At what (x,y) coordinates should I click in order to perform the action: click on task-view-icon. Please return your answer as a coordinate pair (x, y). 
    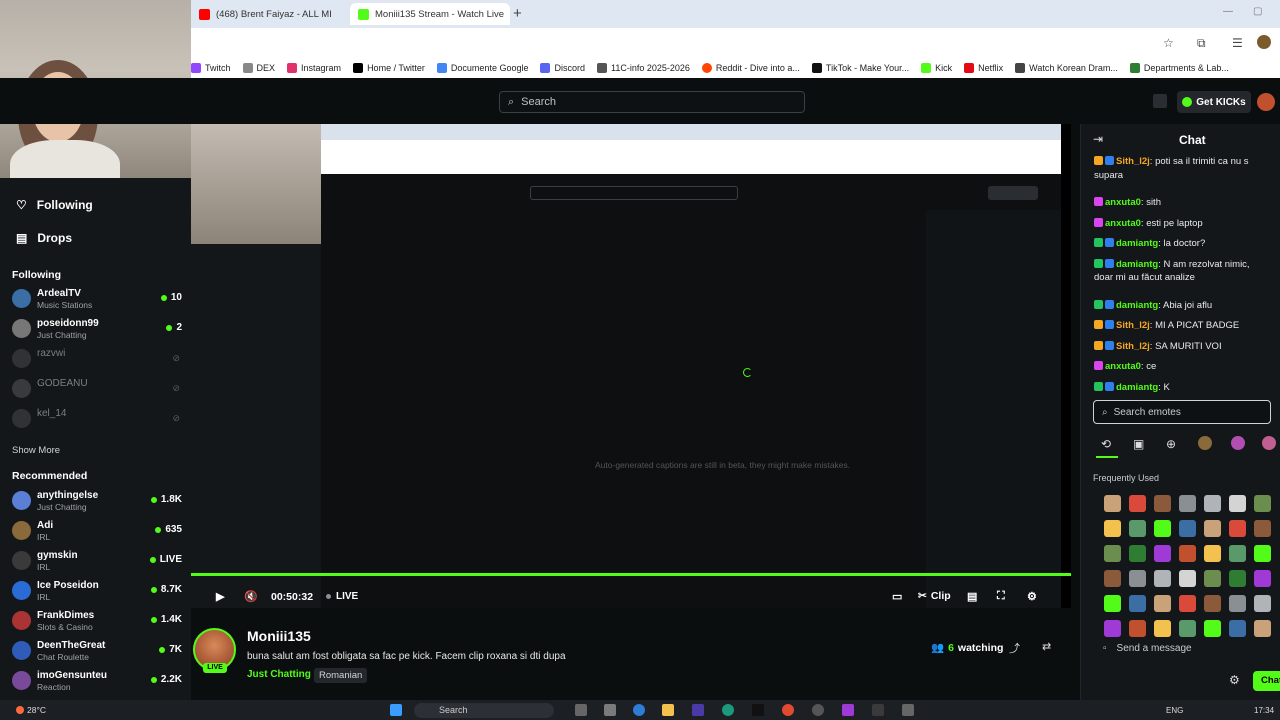
    Looking at the image, I should click on (581, 710).